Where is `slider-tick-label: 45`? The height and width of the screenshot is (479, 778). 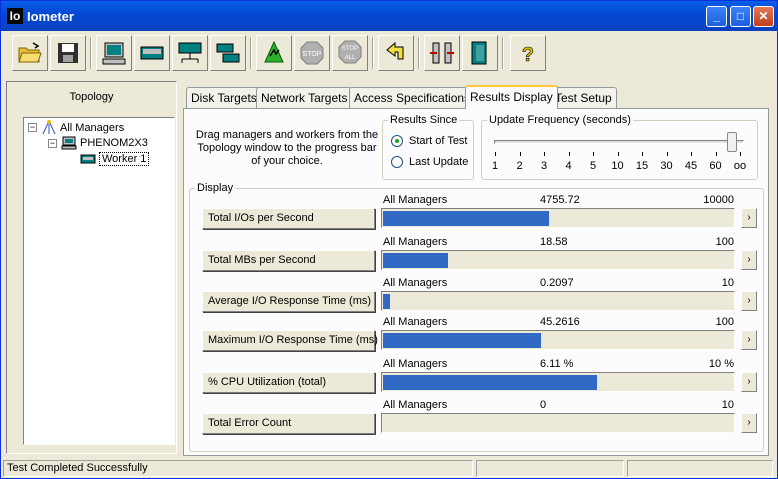
slider-tick-label: 45 is located at coordinates (691, 166).